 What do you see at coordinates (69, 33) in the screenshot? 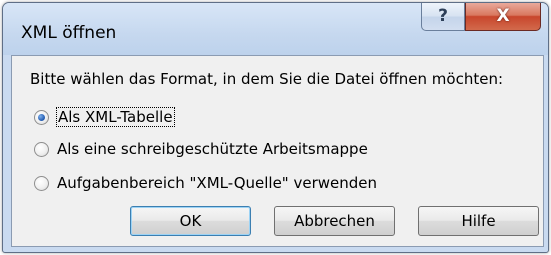
I see `window-title: XML öffnen` at bounding box center [69, 33].